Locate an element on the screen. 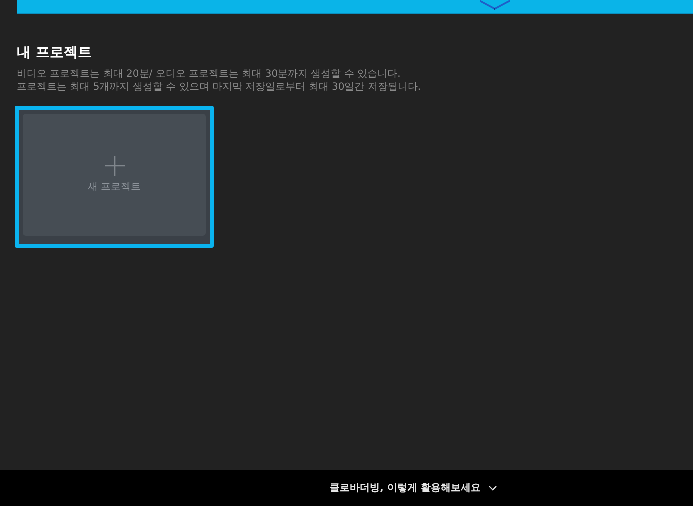 The width and height of the screenshot is (693, 506). plus-icon is located at coordinates (114, 166).